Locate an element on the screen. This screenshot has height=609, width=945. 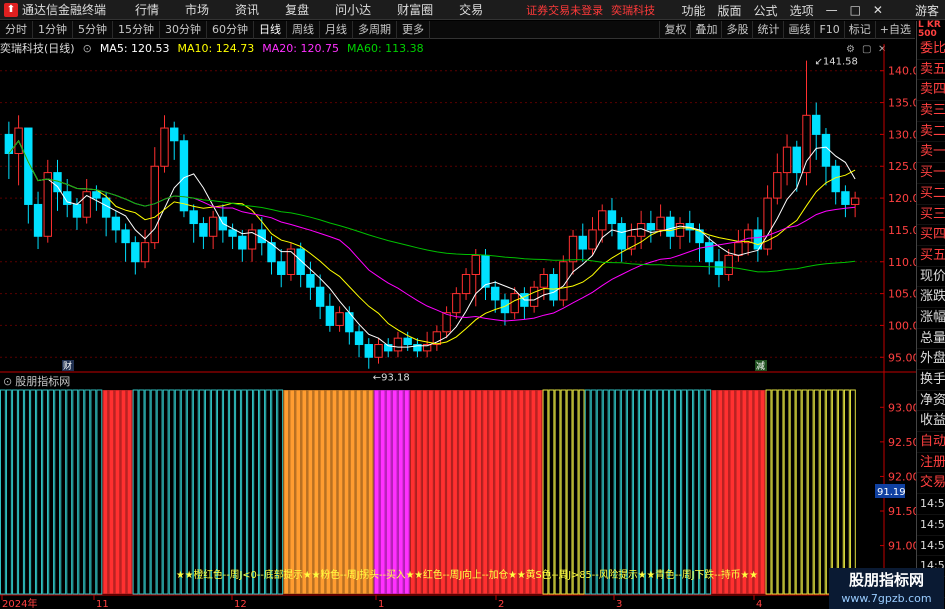
side-item: 外盘 is located at coordinates (931, 359).